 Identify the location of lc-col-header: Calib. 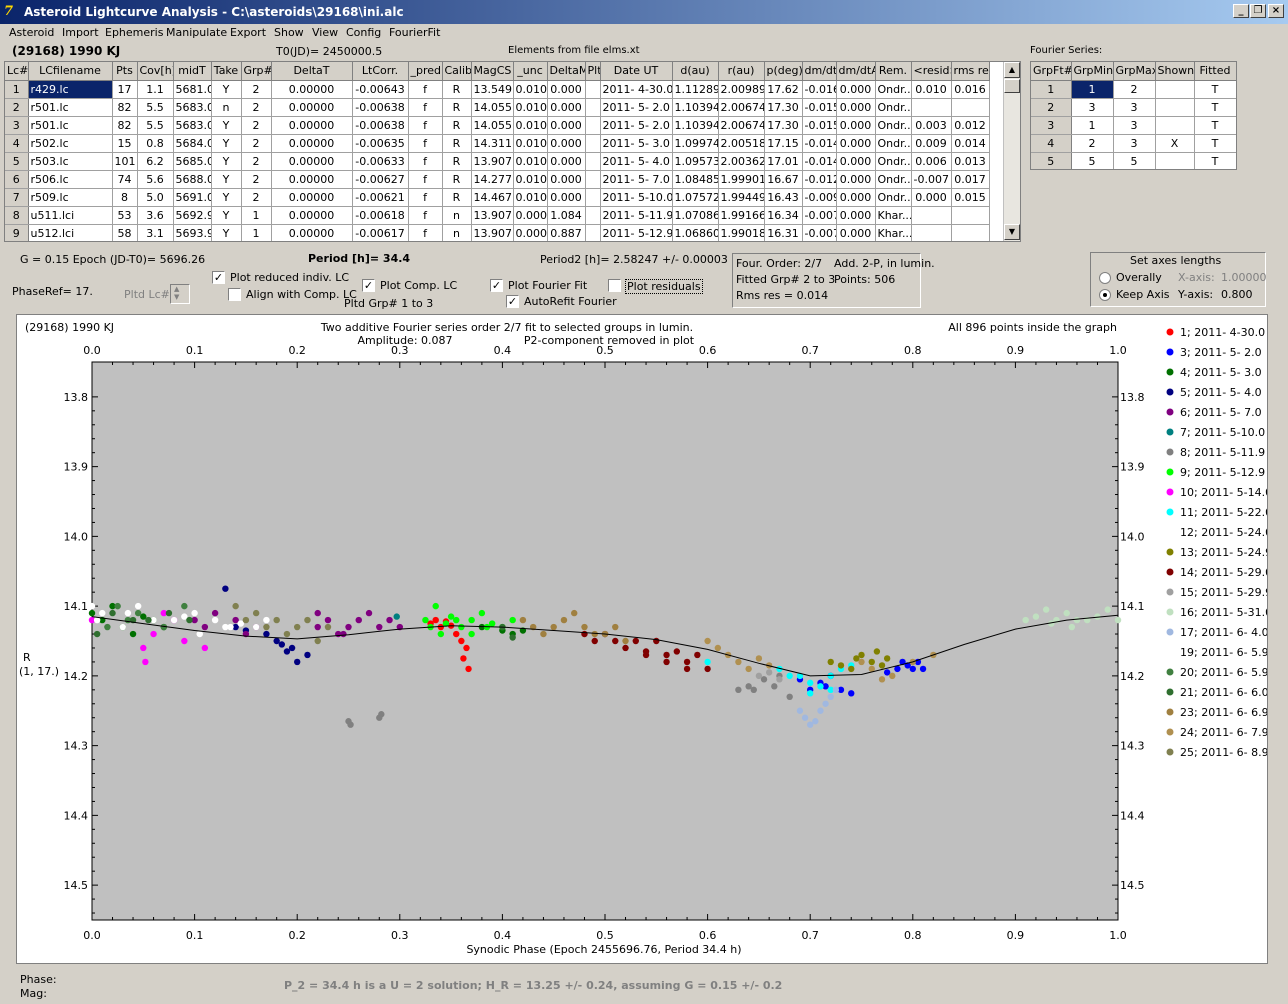
(457, 71).